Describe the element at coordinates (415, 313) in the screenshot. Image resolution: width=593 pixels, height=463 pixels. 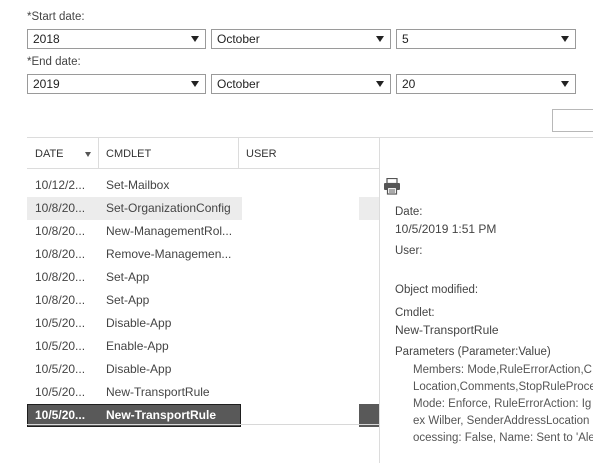
I see `detail-cmdlet-label: Cmdlet:` at that location.